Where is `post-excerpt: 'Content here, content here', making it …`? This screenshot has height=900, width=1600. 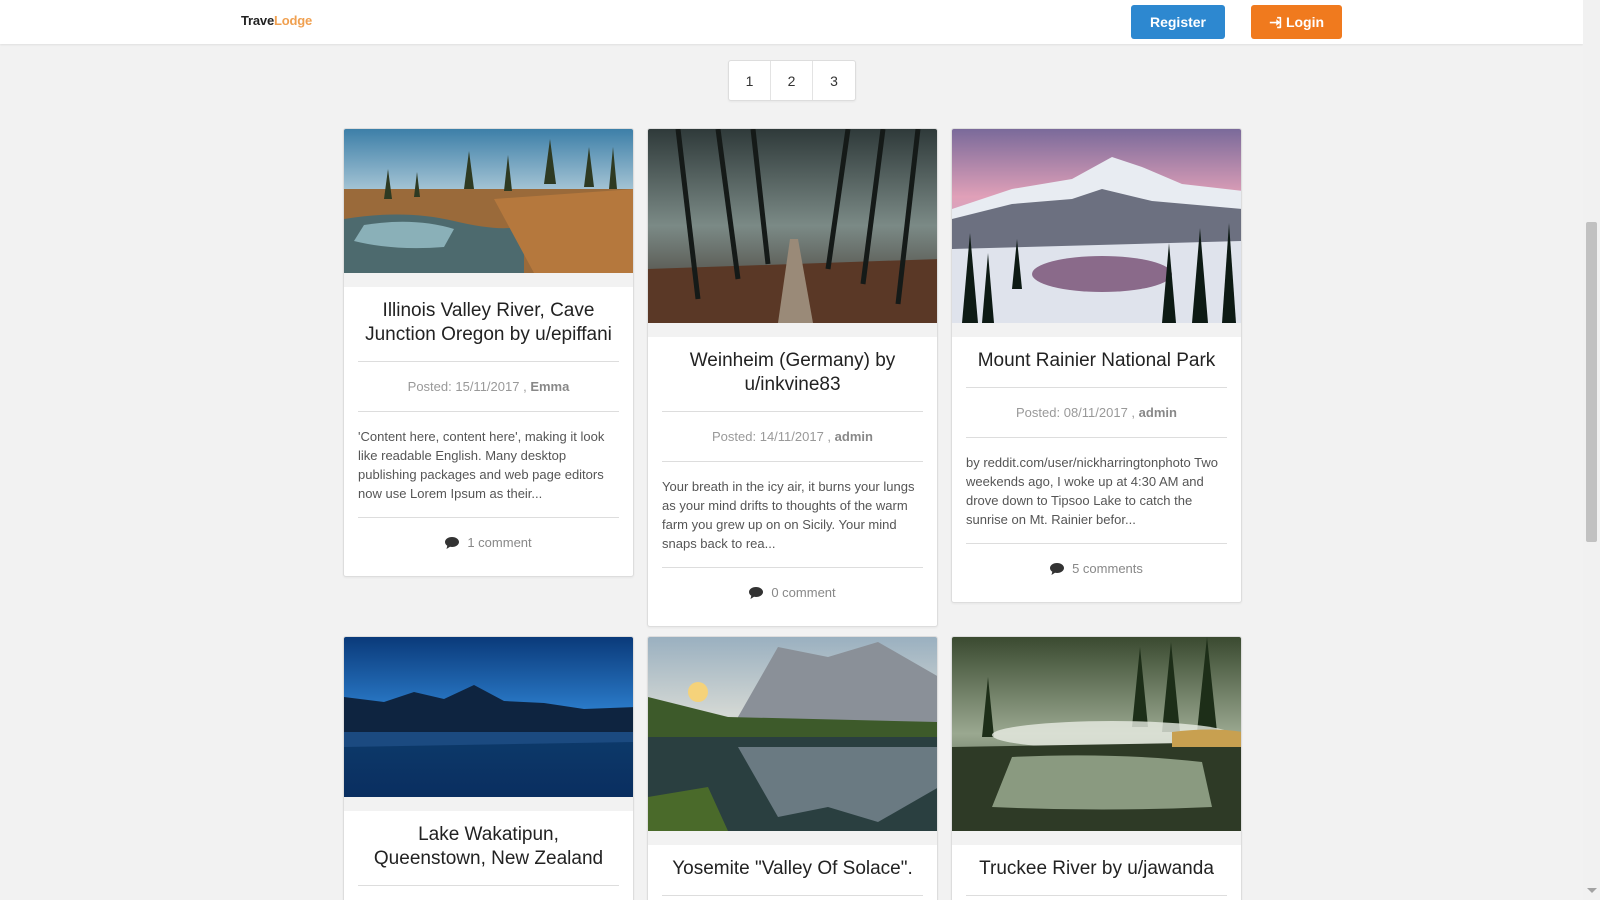
post-excerpt: 'Content here, content here', making it … is located at coordinates (481, 465).